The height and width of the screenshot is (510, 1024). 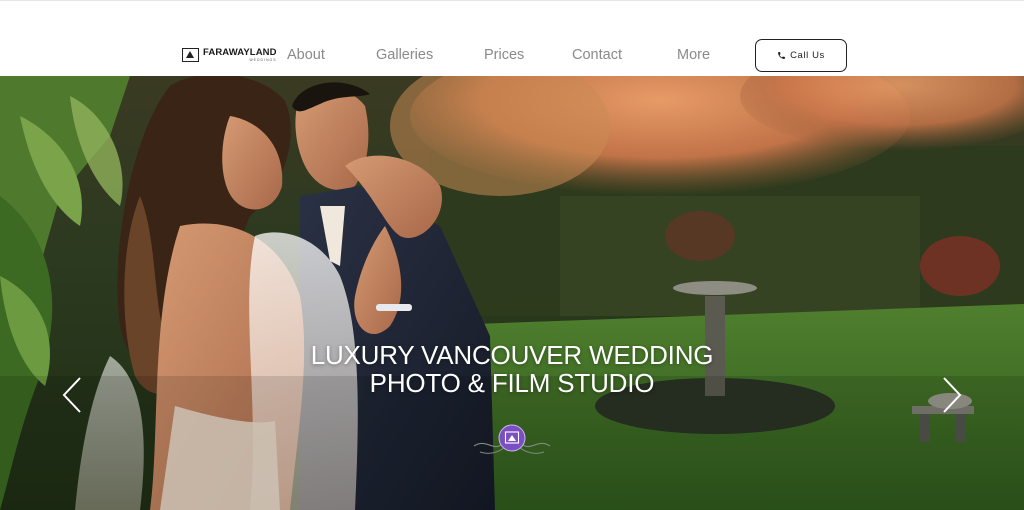 I want to click on chevron-left-icon, so click(x=71, y=395).